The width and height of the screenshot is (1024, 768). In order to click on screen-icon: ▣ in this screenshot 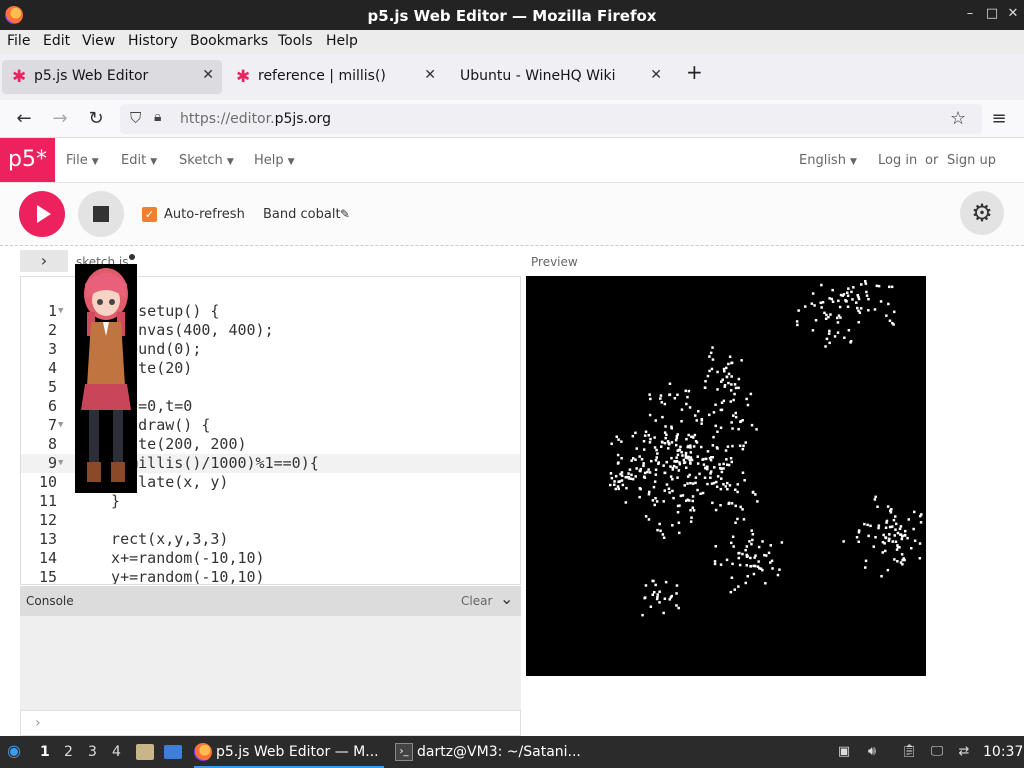, I will do `click(844, 752)`.